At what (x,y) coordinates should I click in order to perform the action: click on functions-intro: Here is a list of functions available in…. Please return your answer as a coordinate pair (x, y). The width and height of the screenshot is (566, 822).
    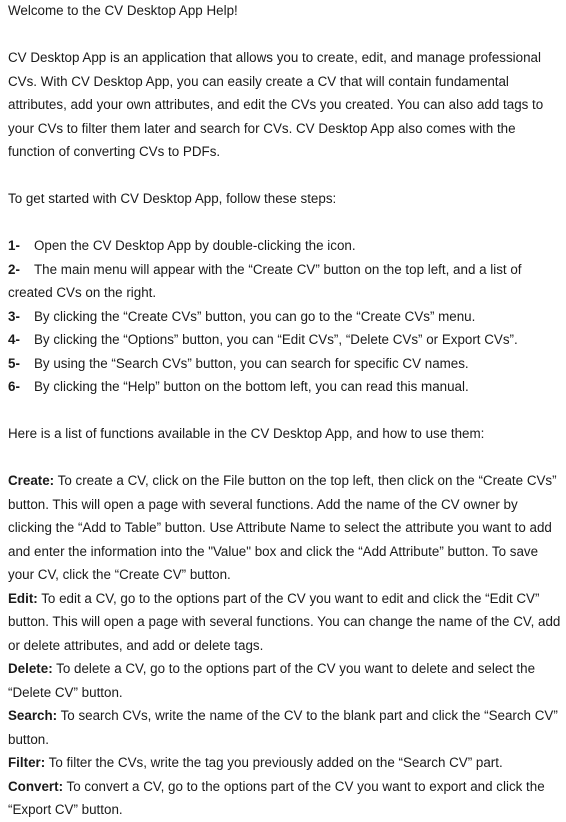
    Looking at the image, I should click on (246, 433).